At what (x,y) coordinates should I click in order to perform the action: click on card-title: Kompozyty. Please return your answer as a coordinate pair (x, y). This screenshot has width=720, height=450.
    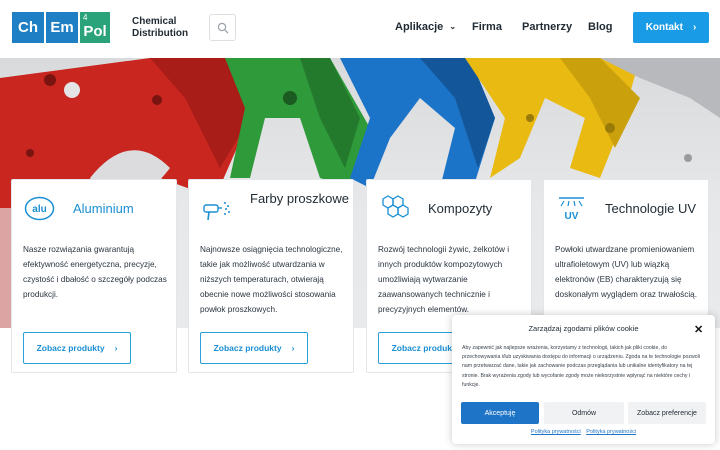
    Looking at the image, I should click on (460, 208).